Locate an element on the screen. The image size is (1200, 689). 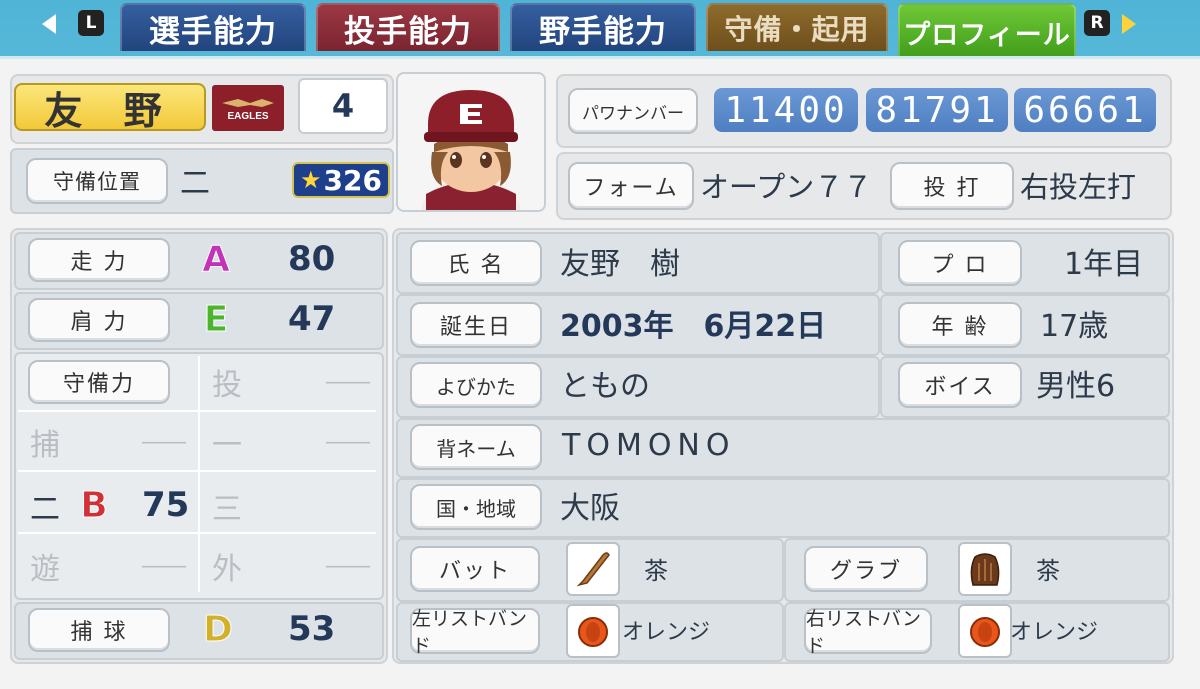
right-wristband-icon is located at coordinates (985, 631).